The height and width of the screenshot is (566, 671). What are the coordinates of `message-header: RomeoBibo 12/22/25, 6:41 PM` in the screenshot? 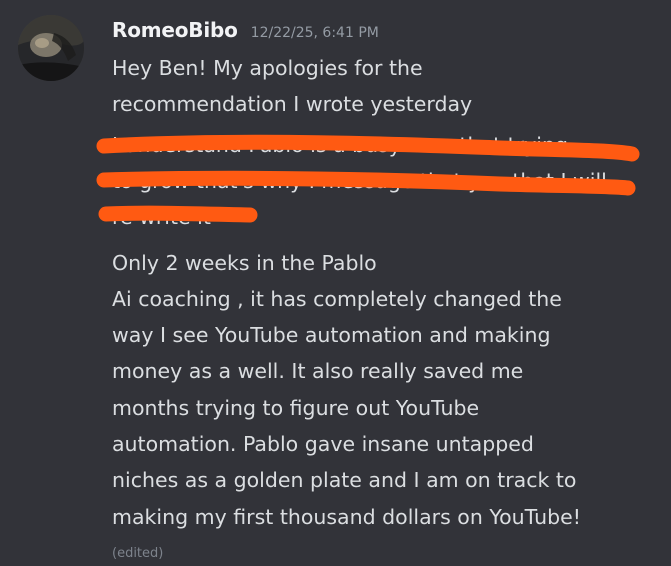 It's located at (245, 33).